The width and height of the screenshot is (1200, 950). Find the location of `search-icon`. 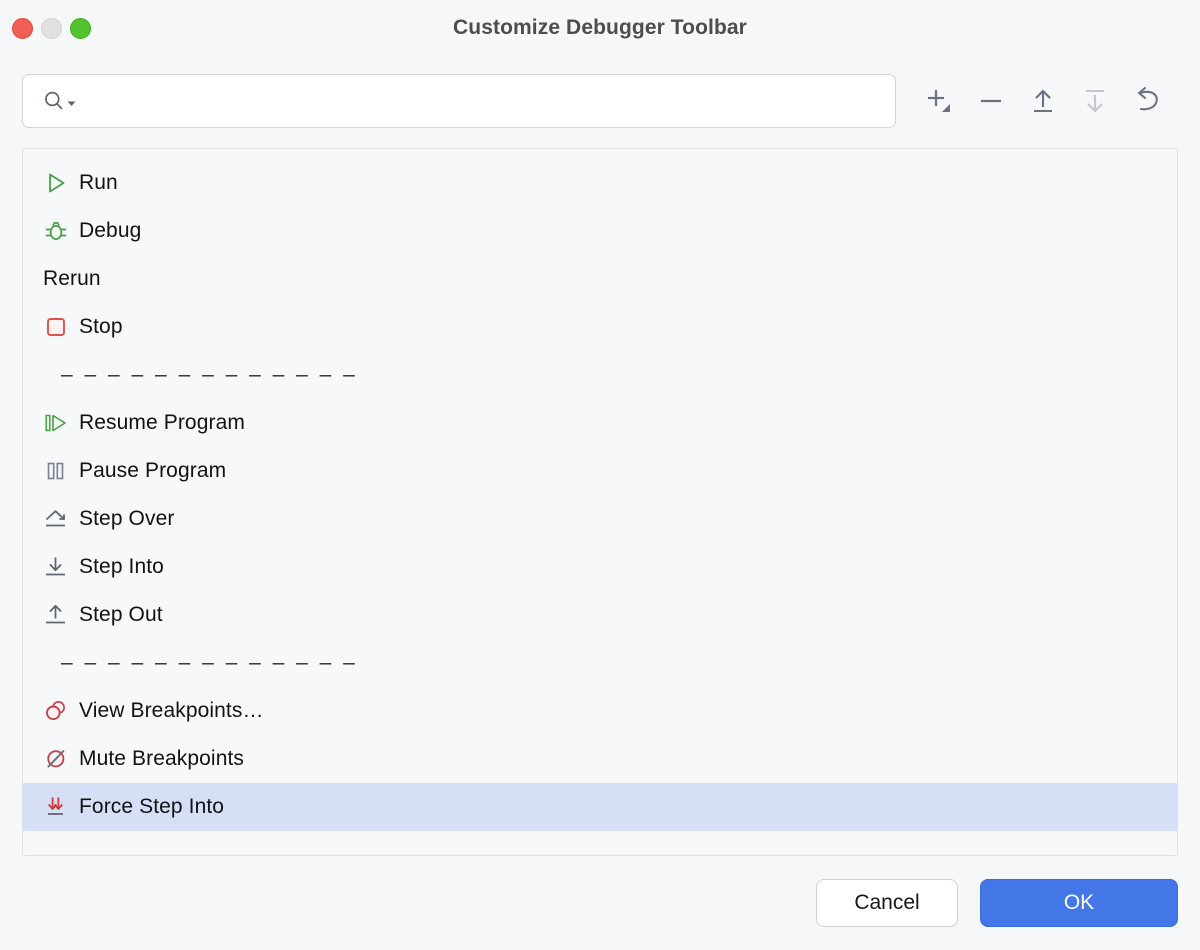

search-icon is located at coordinates (60, 101).